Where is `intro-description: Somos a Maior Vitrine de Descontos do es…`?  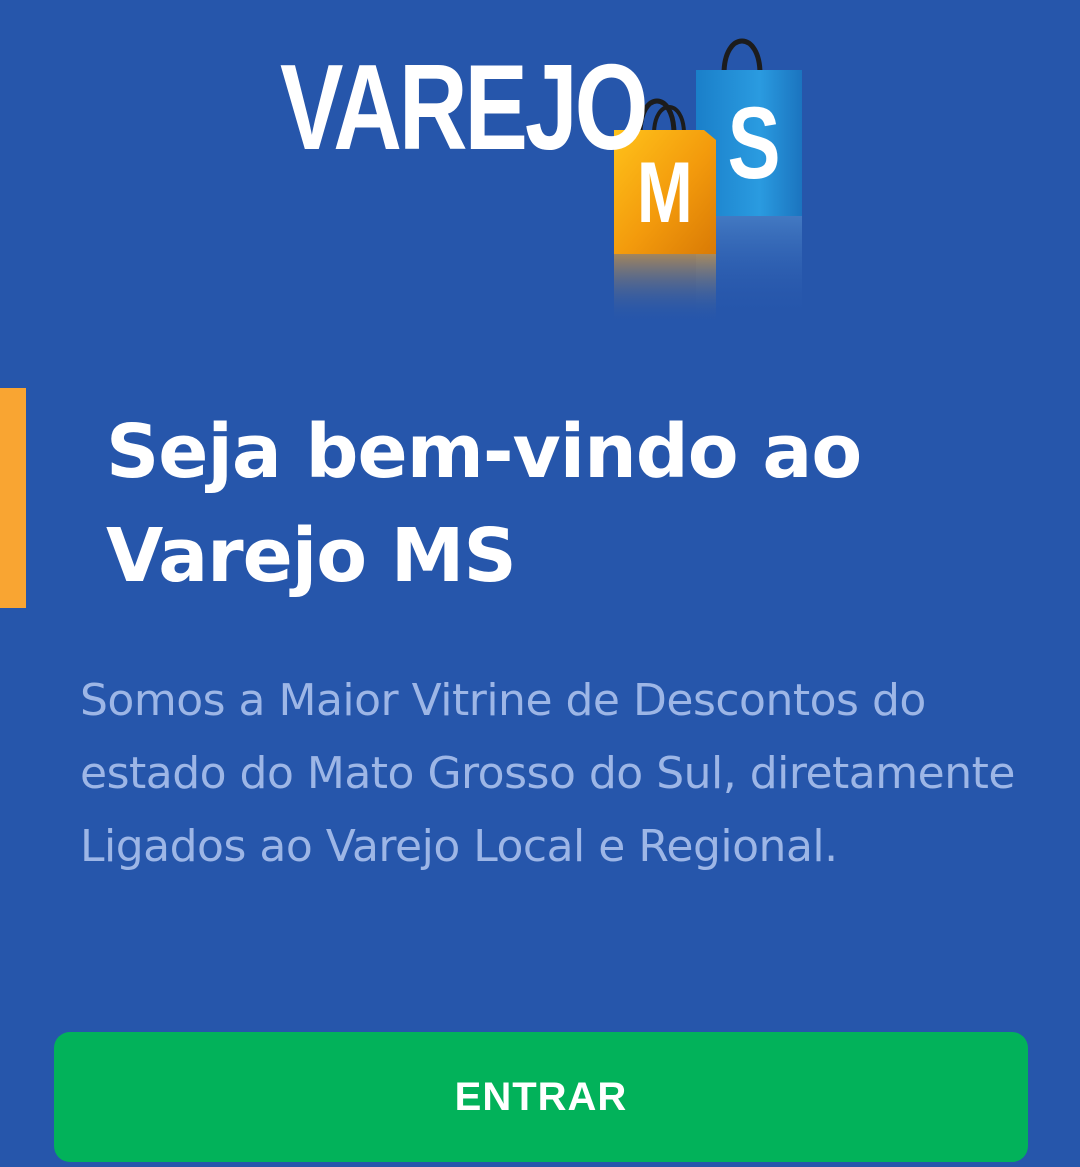
intro-description: Somos a Maior Vitrine de Descontos do es… is located at coordinates (547, 773).